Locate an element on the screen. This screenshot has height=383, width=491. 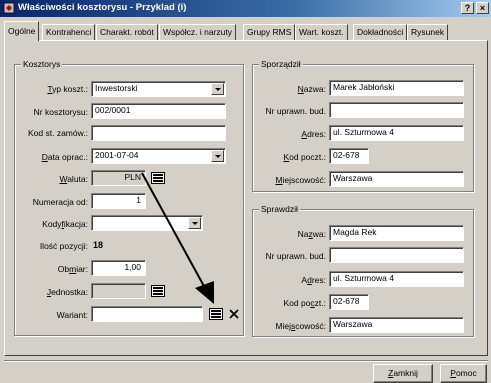
app-icon is located at coordinates (9, 8).